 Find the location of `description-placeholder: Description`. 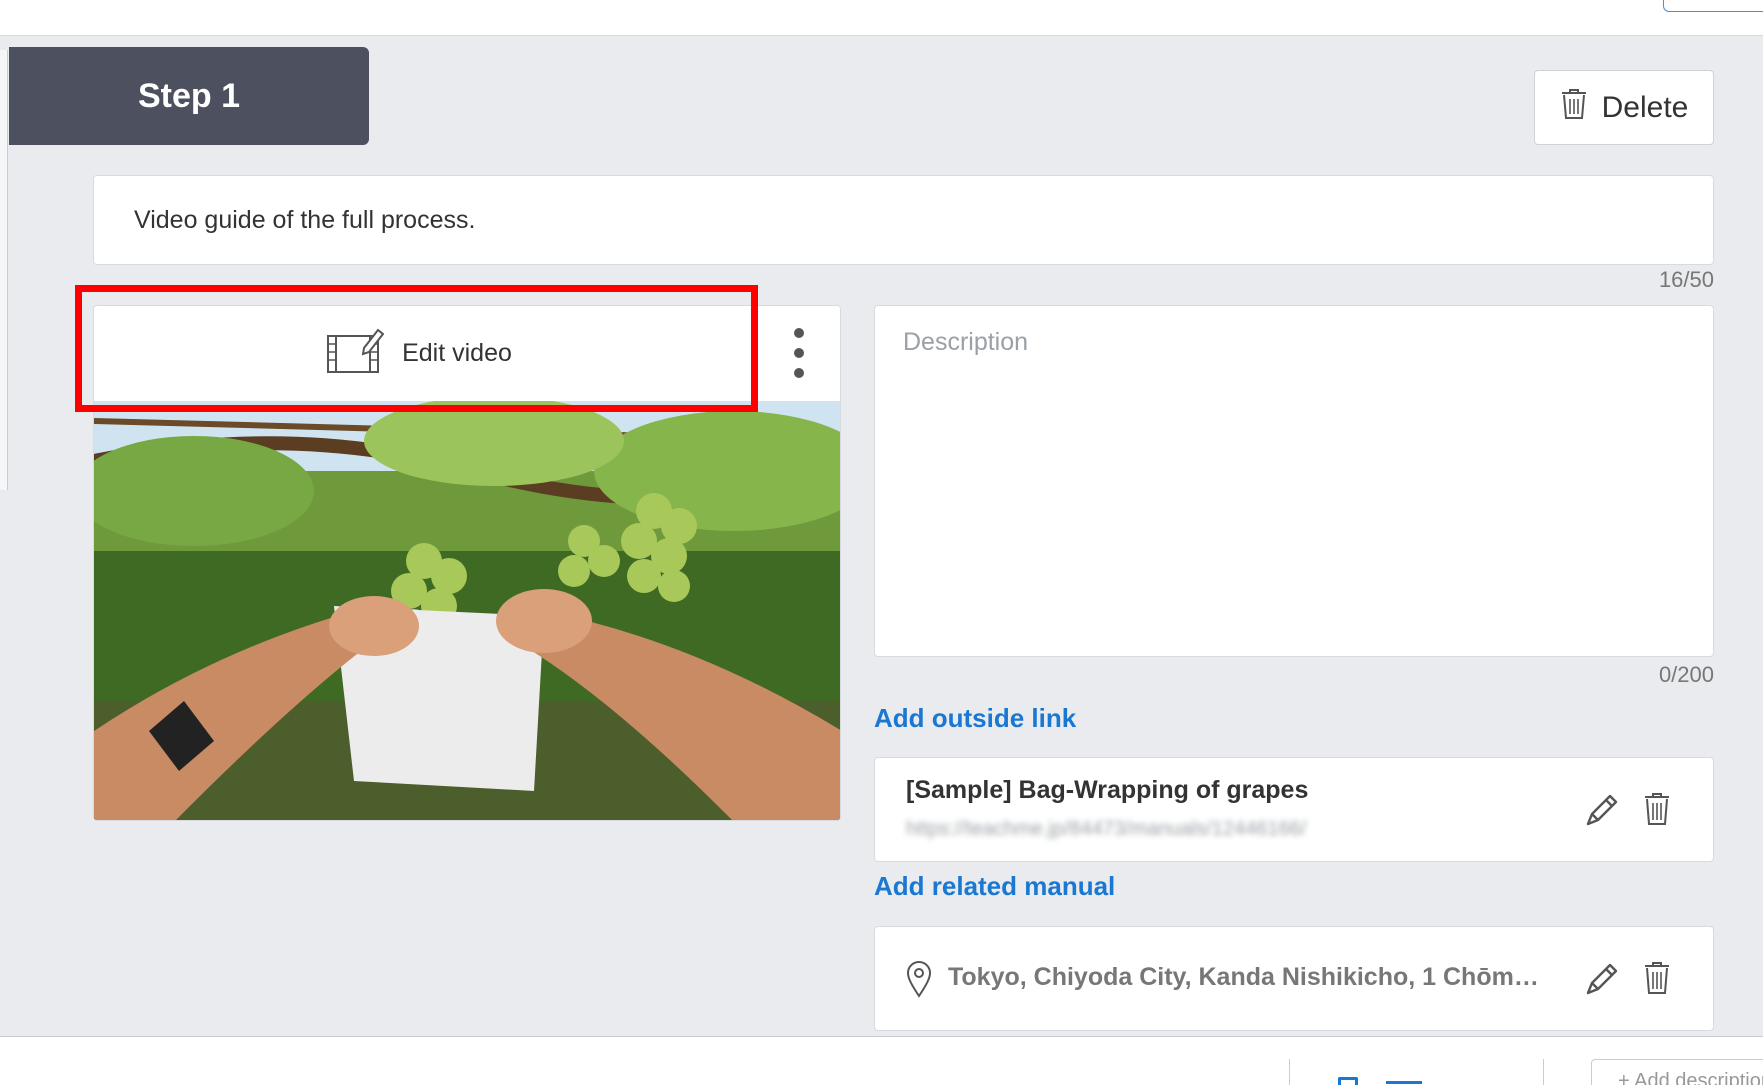

description-placeholder: Description is located at coordinates (966, 342).